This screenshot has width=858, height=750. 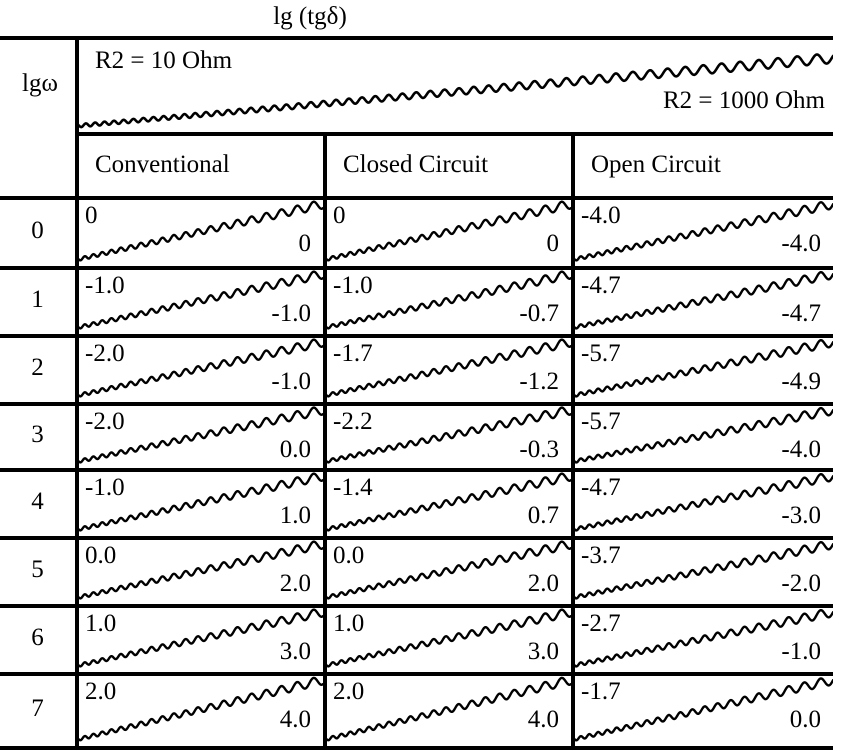 I want to click on cell-open-circuit-row-1: -4.7 -4.7, so click(x=702, y=302).